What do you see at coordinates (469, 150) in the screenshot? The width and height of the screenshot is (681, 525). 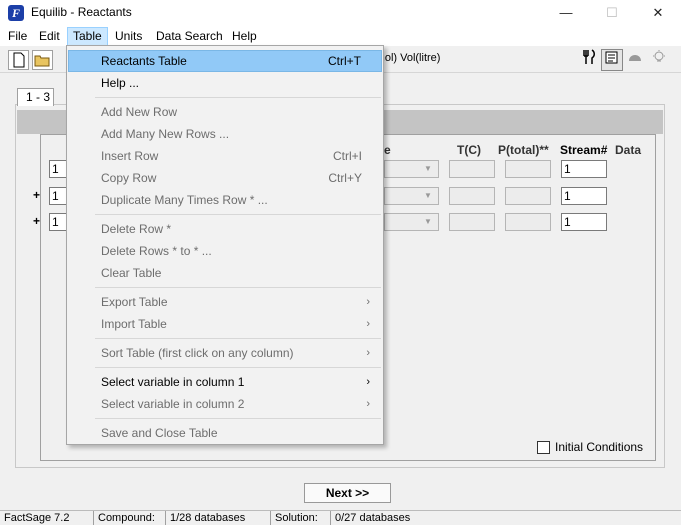 I see `column-header-temperature: T(C)` at bounding box center [469, 150].